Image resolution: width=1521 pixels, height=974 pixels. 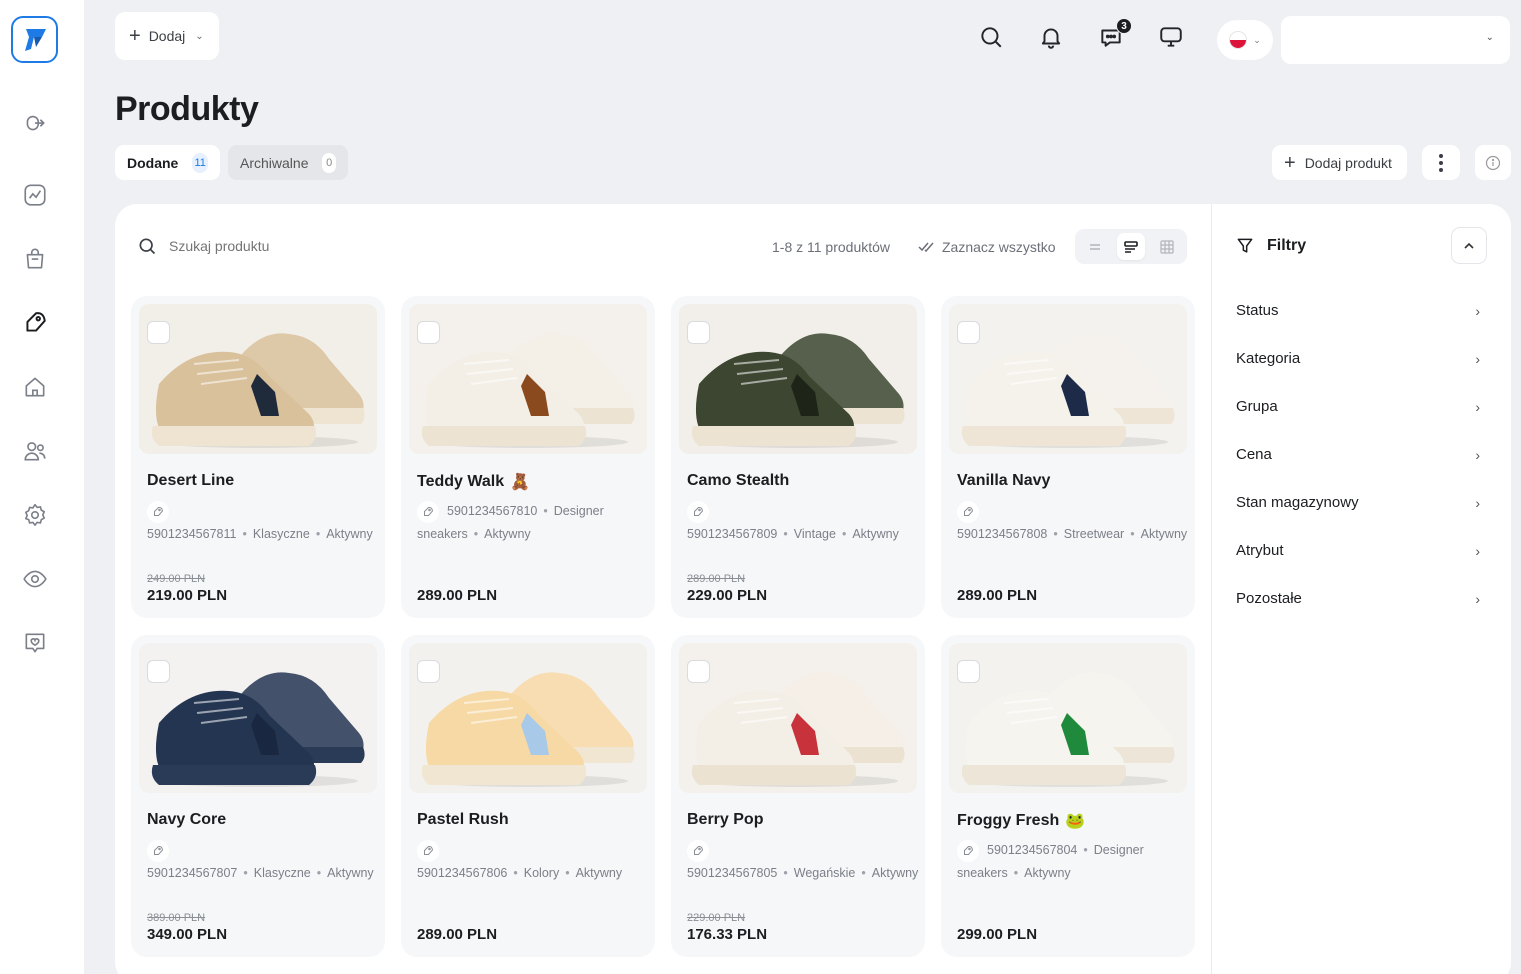 I want to click on filter-item: Stan magazynowy ›, so click(x=1358, y=502).